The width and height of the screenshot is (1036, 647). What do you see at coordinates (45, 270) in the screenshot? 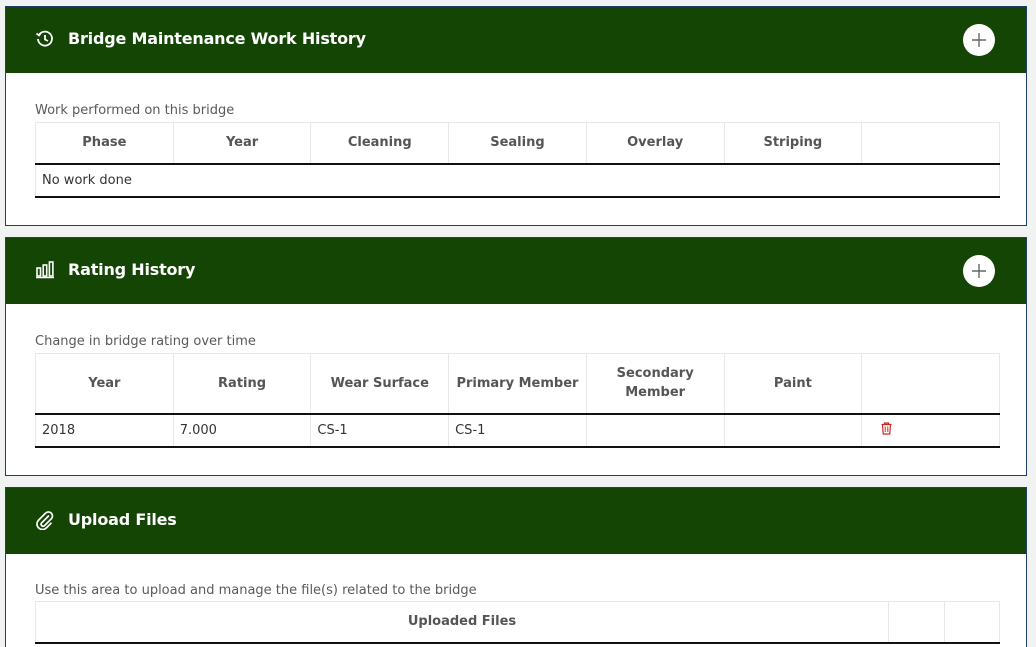
I see `bar-chart-icon` at bounding box center [45, 270].